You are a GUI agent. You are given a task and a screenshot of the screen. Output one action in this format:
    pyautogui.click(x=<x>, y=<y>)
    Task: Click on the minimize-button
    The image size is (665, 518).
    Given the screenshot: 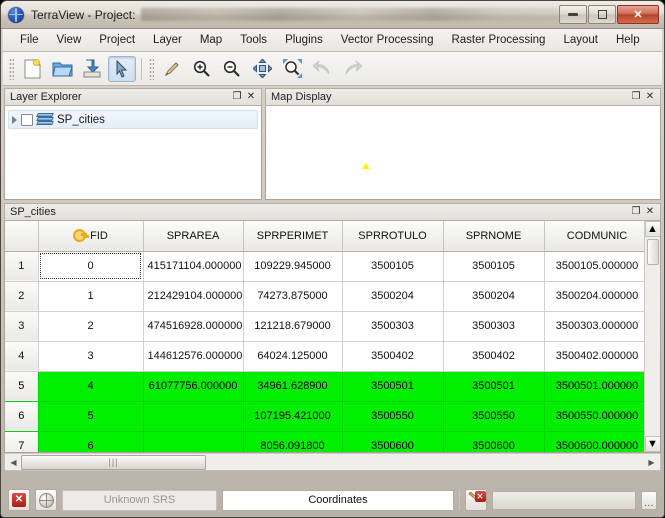 What is the action you would take?
    pyautogui.click(x=573, y=14)
    